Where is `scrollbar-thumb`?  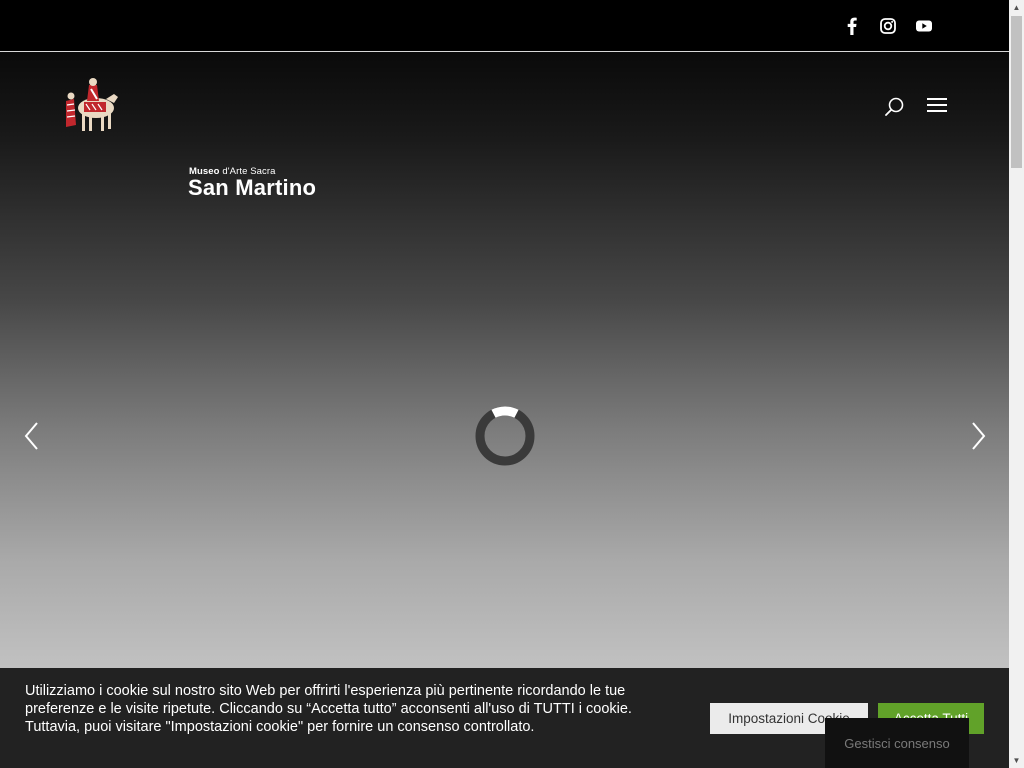 scrollbar-thumb is located at coordinates (1016, 92).